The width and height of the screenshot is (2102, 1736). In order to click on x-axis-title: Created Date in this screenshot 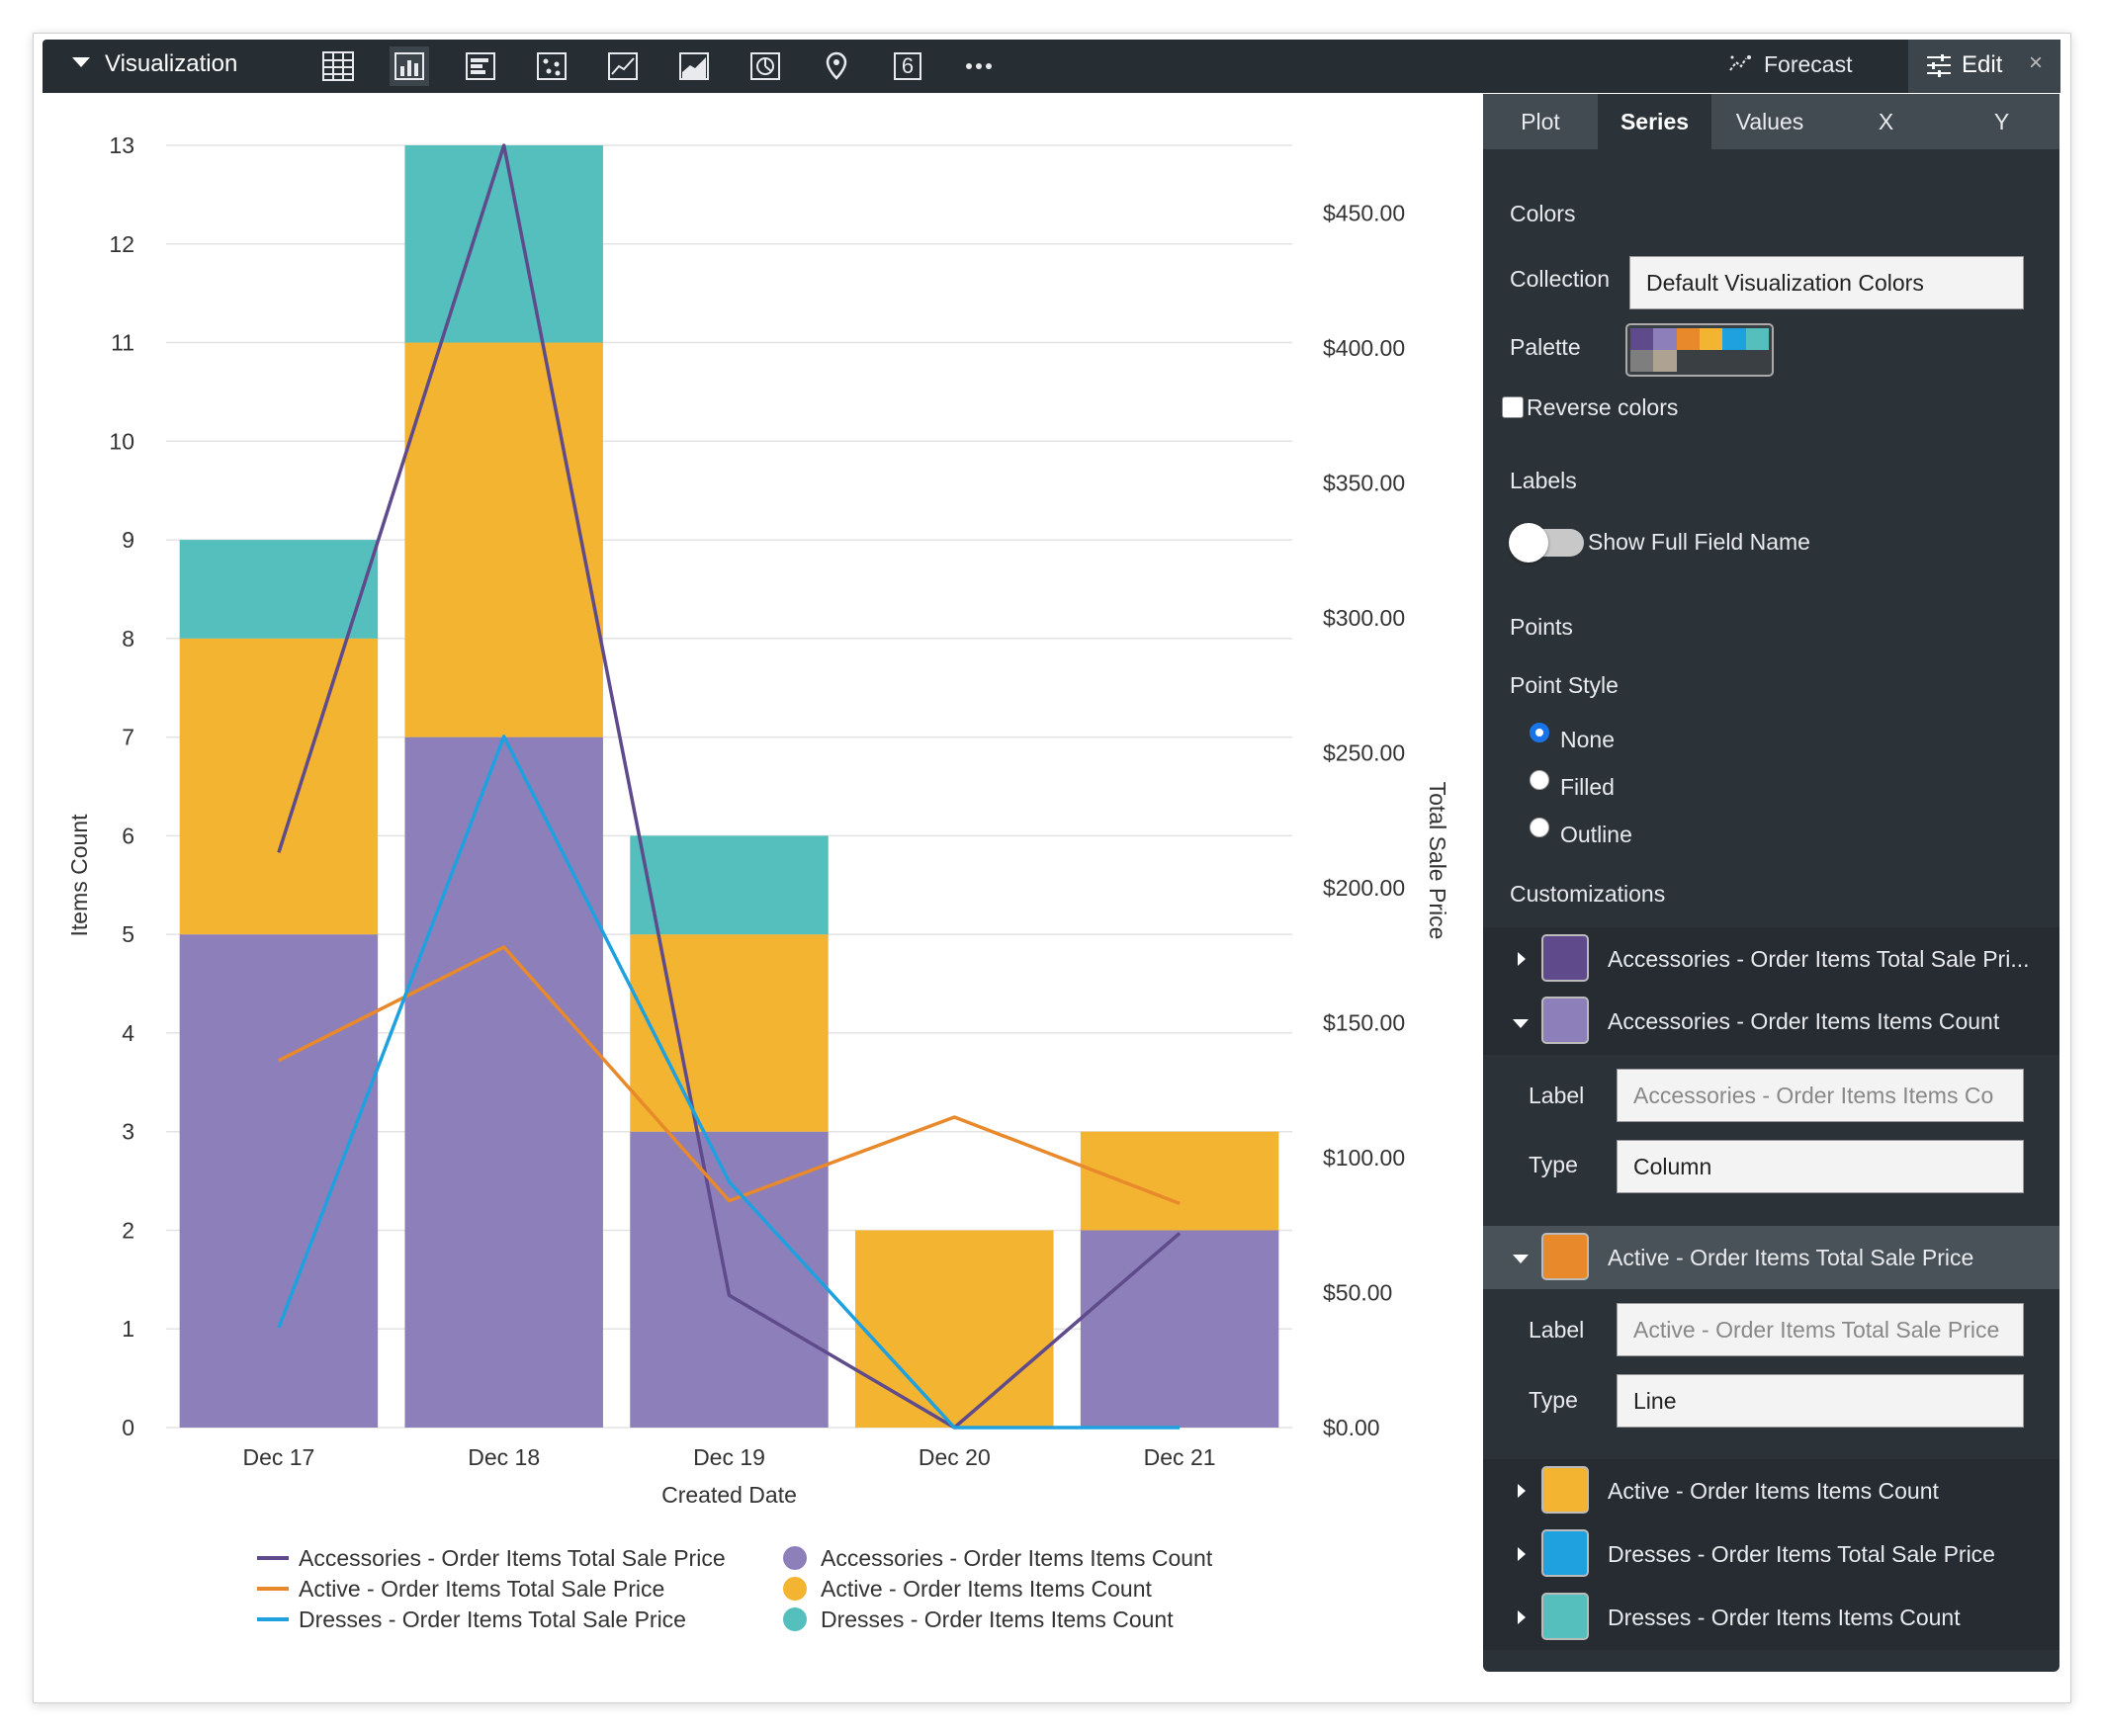, I will do `click(729, 1495)`.